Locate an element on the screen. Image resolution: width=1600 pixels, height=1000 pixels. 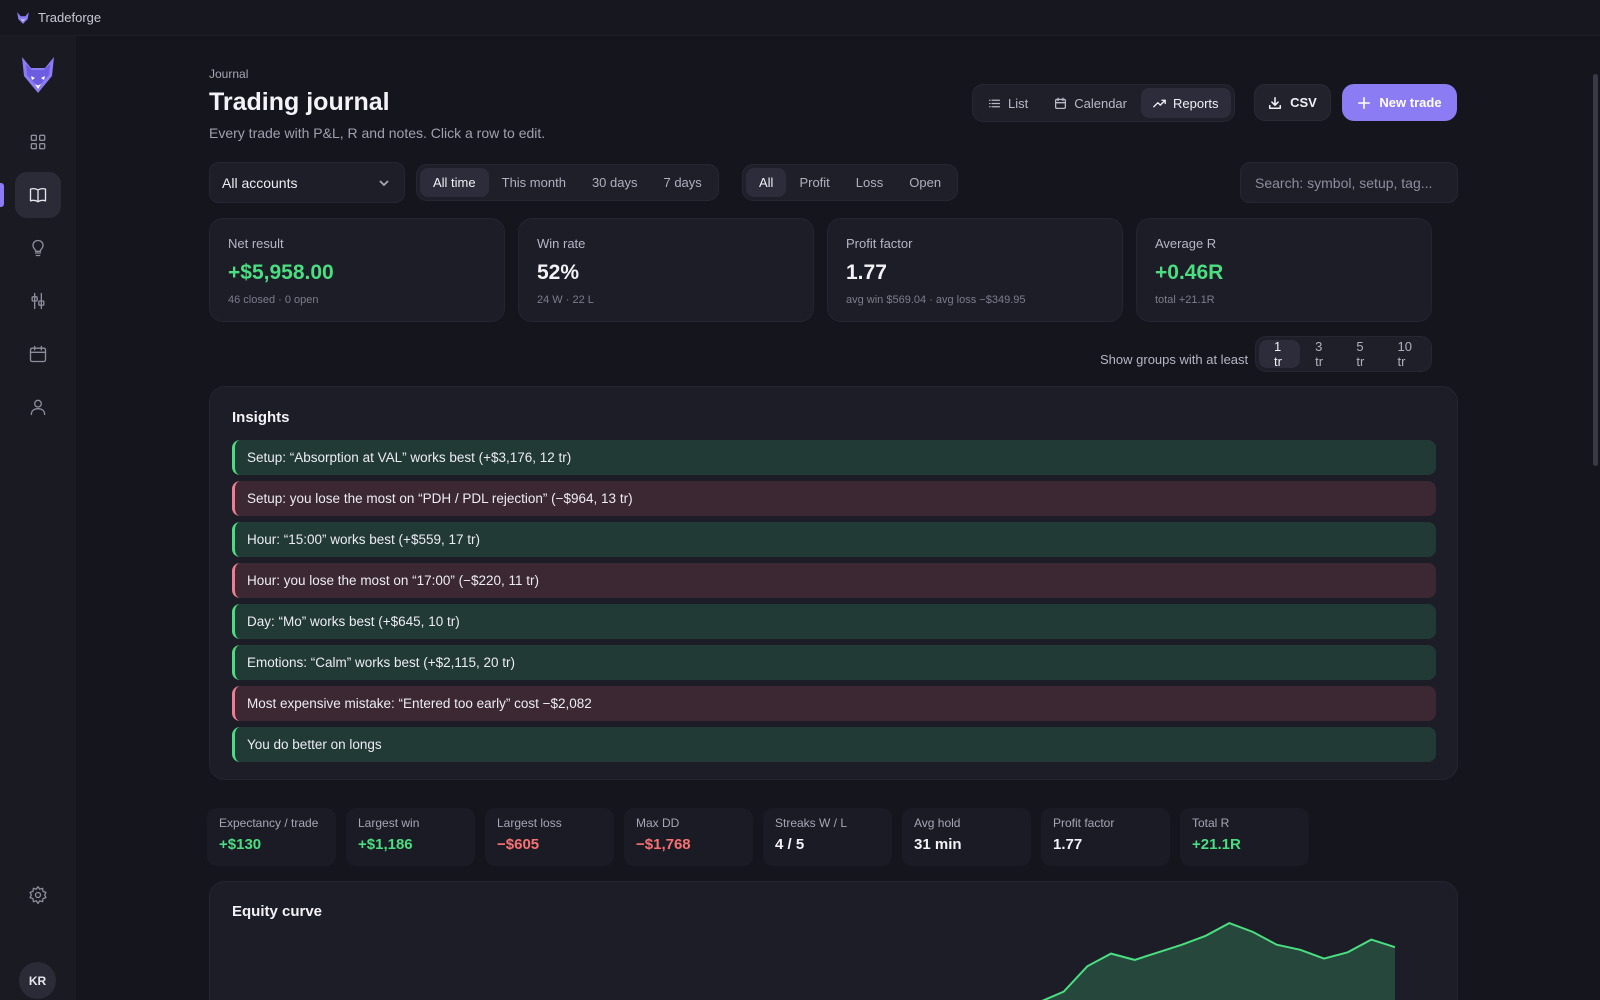
metric-value: +21.1R is located at coordinates (1216, 844).